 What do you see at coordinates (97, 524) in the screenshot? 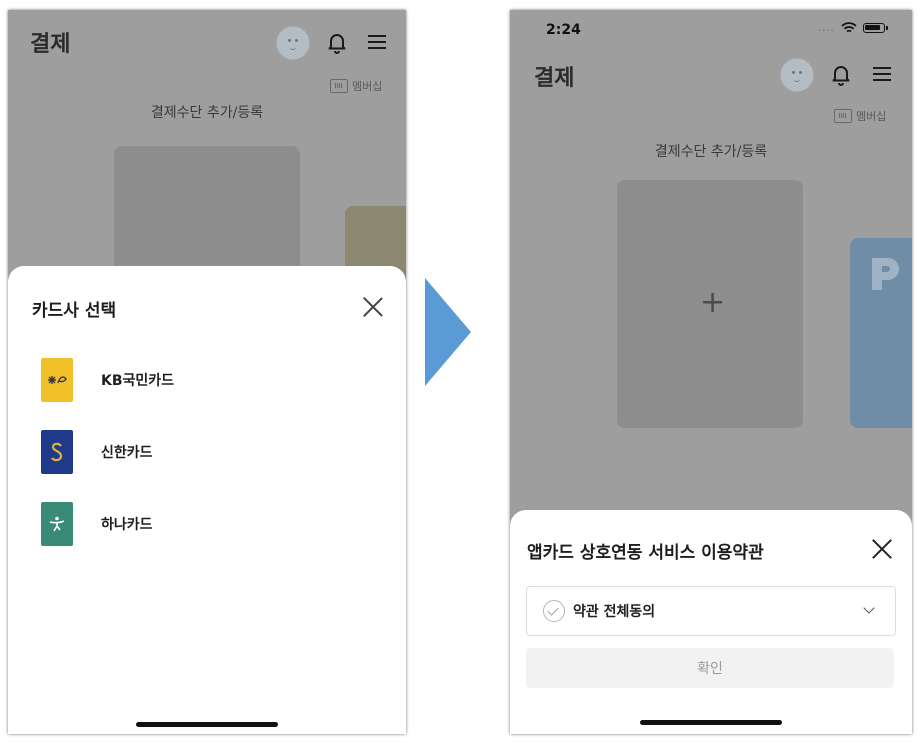
I see `list-item-hana: 하나카드` at bounding box center [97, 524].